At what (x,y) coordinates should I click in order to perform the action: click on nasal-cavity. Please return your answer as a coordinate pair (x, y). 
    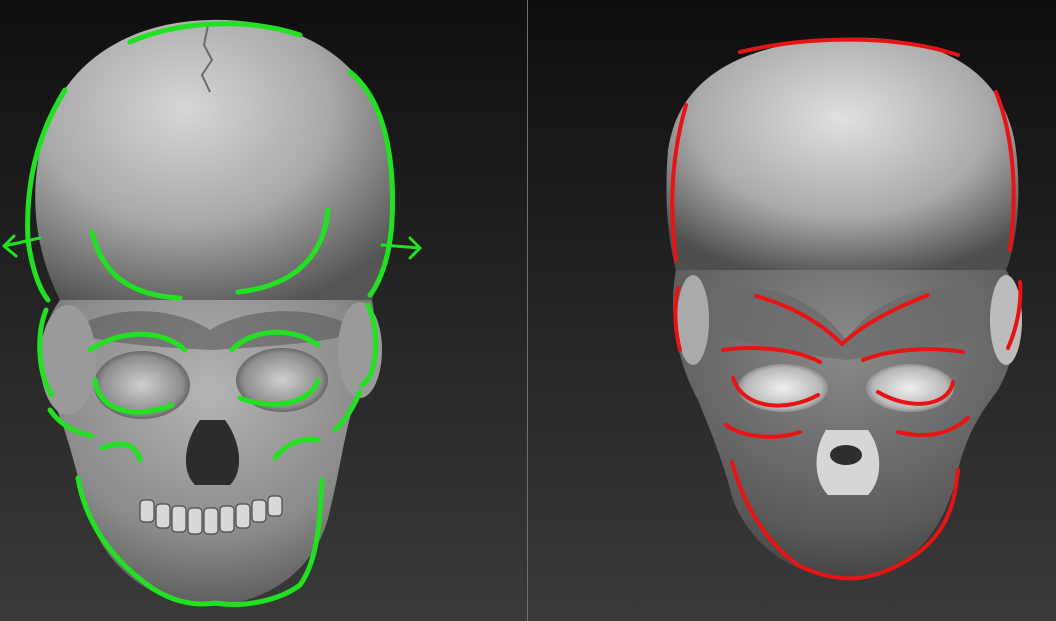
    Looking at the image, I should click on (212, 452).